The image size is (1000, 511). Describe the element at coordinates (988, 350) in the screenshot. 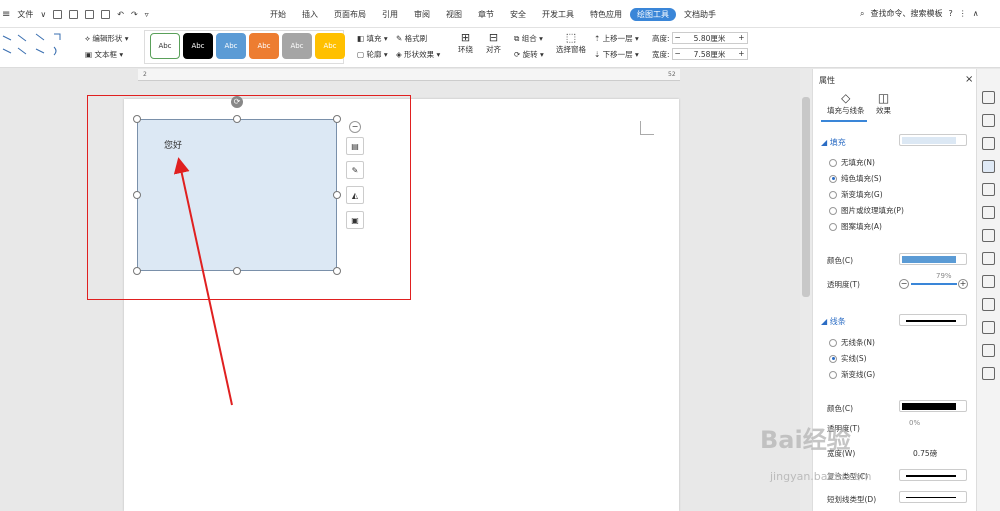

I see `history-icon` at that location.